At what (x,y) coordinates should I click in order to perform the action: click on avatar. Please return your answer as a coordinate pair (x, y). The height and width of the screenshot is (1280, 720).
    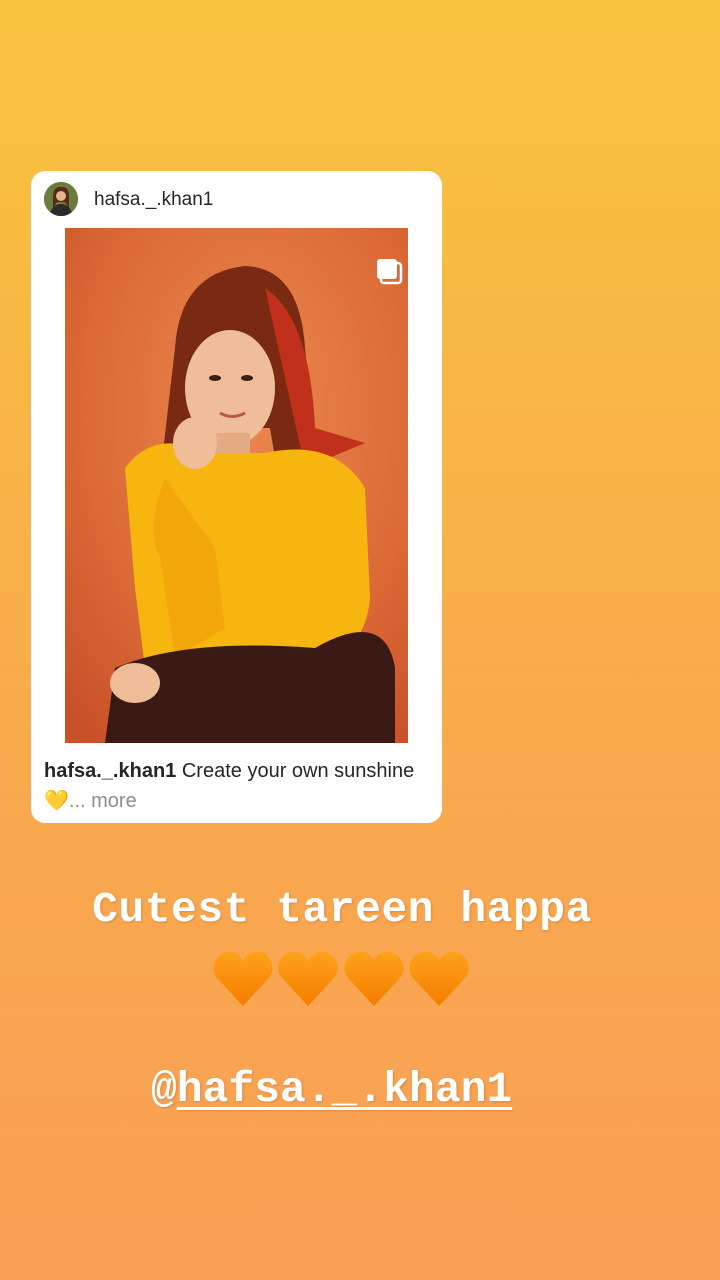
    Looking at the image, I should click on (61, 199).